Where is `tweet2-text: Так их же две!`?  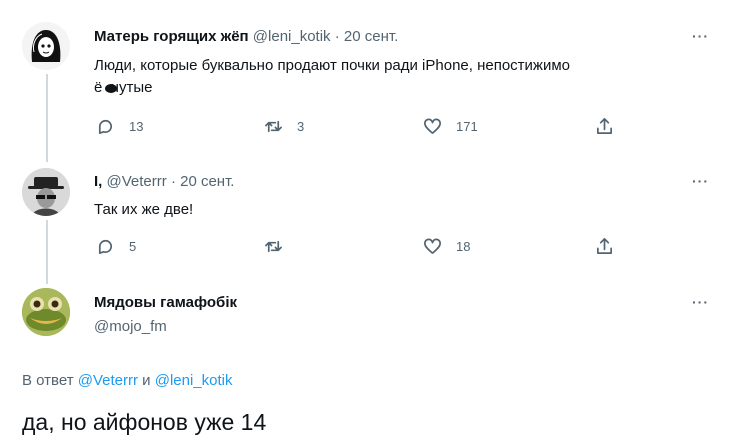
tweet2-text: Так их же две! is located at coordinates (144, 209).